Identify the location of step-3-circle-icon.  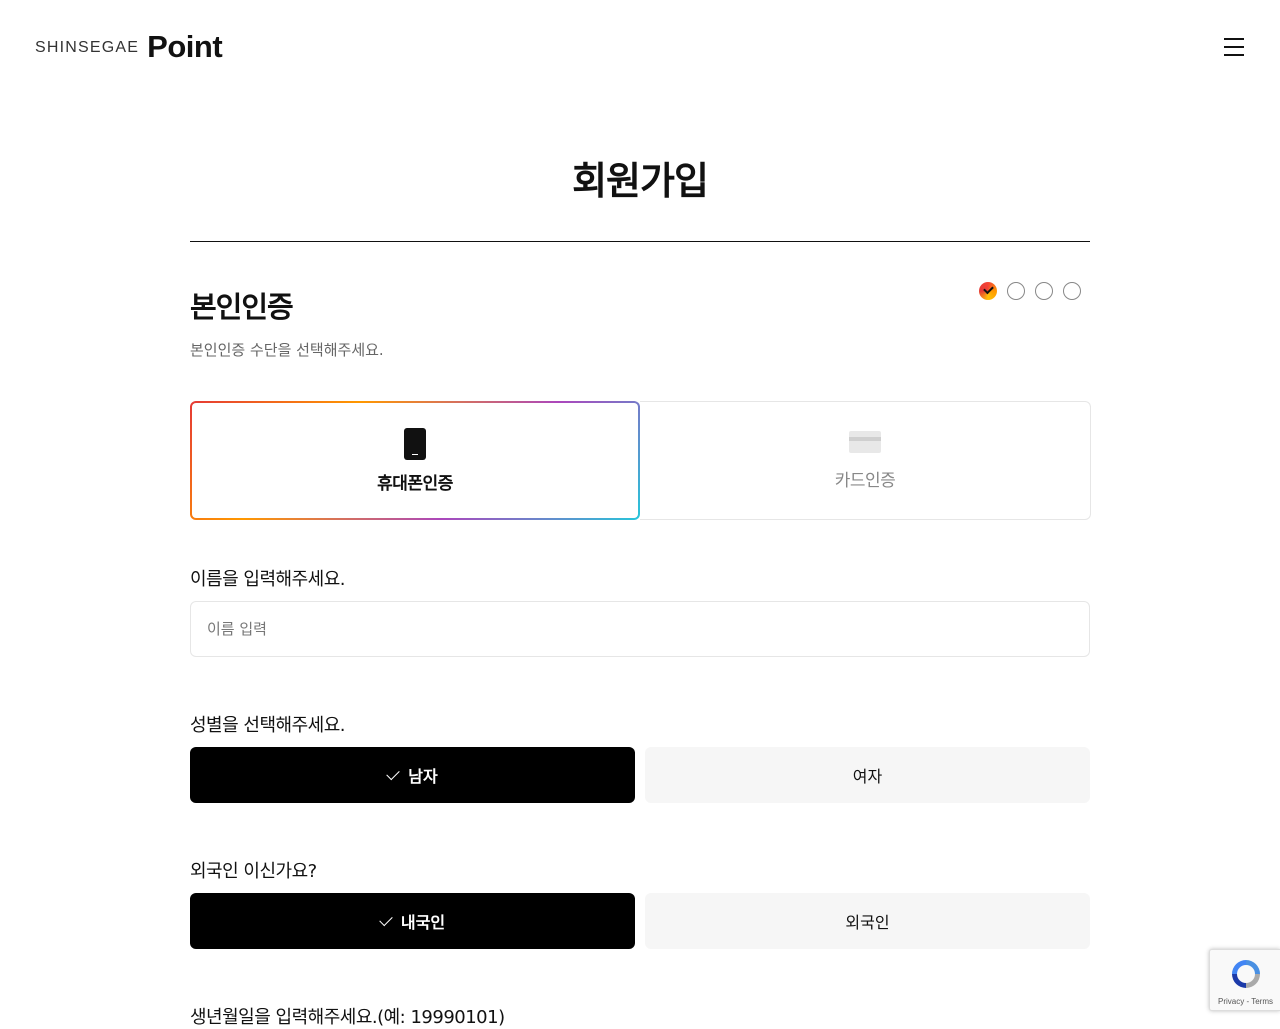
(1044, 291).